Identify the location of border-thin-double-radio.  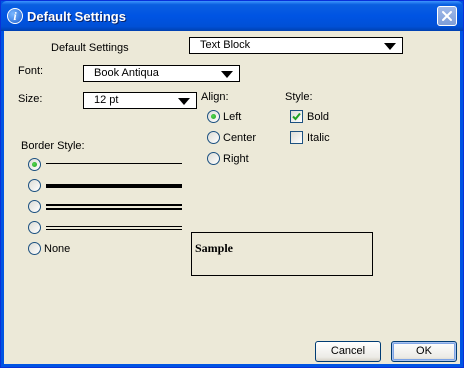
(34, 227).